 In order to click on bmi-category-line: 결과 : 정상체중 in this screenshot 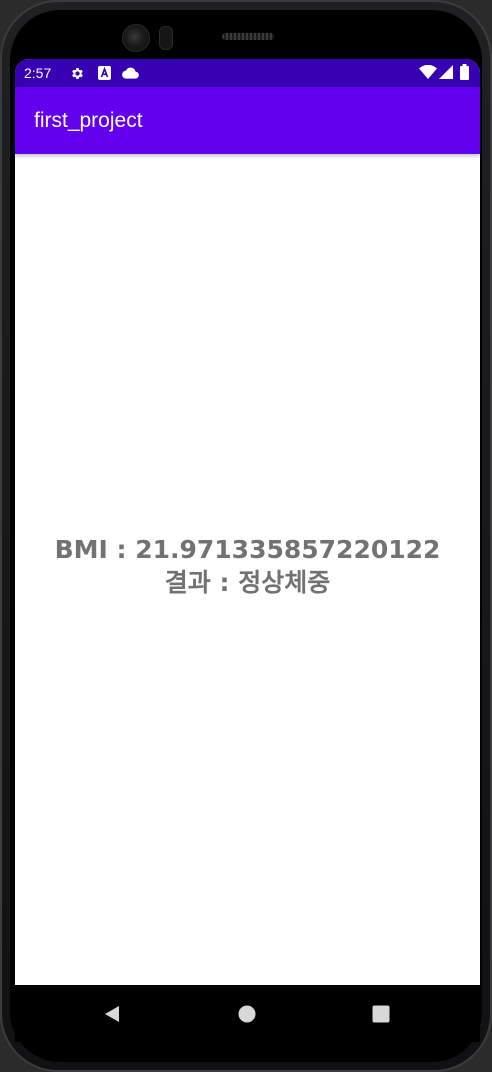, I will do `click(247, 582)`.